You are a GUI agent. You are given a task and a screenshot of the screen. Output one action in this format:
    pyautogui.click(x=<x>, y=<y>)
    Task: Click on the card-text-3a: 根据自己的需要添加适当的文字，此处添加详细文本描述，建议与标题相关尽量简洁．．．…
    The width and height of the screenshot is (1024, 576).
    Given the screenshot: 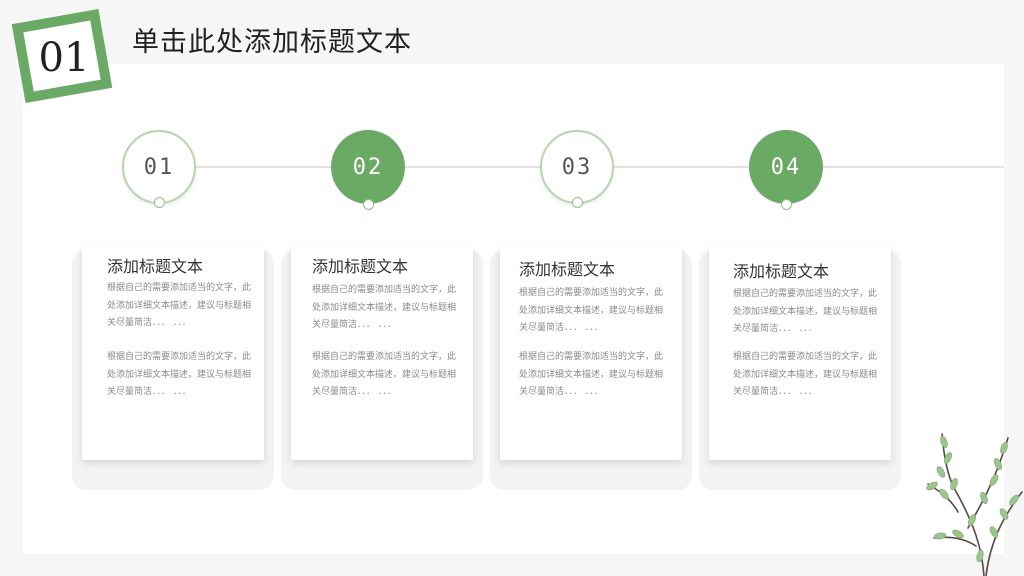 What is the action you would take?
    pyautogui.click(x=594, y=311)
    